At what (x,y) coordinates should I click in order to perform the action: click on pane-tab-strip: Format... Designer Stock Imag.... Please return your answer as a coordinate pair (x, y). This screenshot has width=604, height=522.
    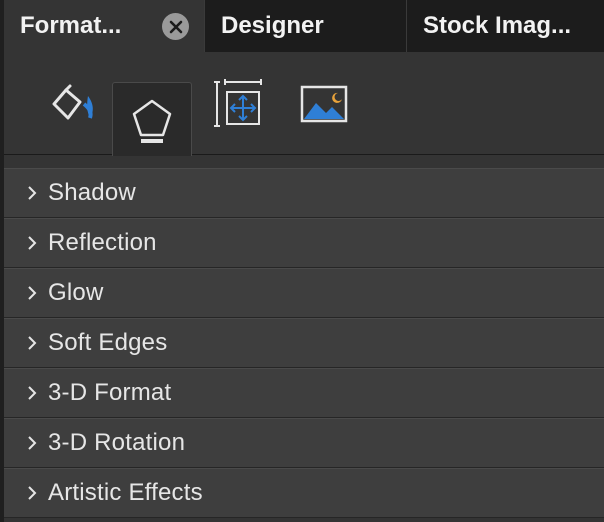
    Looking at the image, I should click on (304, 26).